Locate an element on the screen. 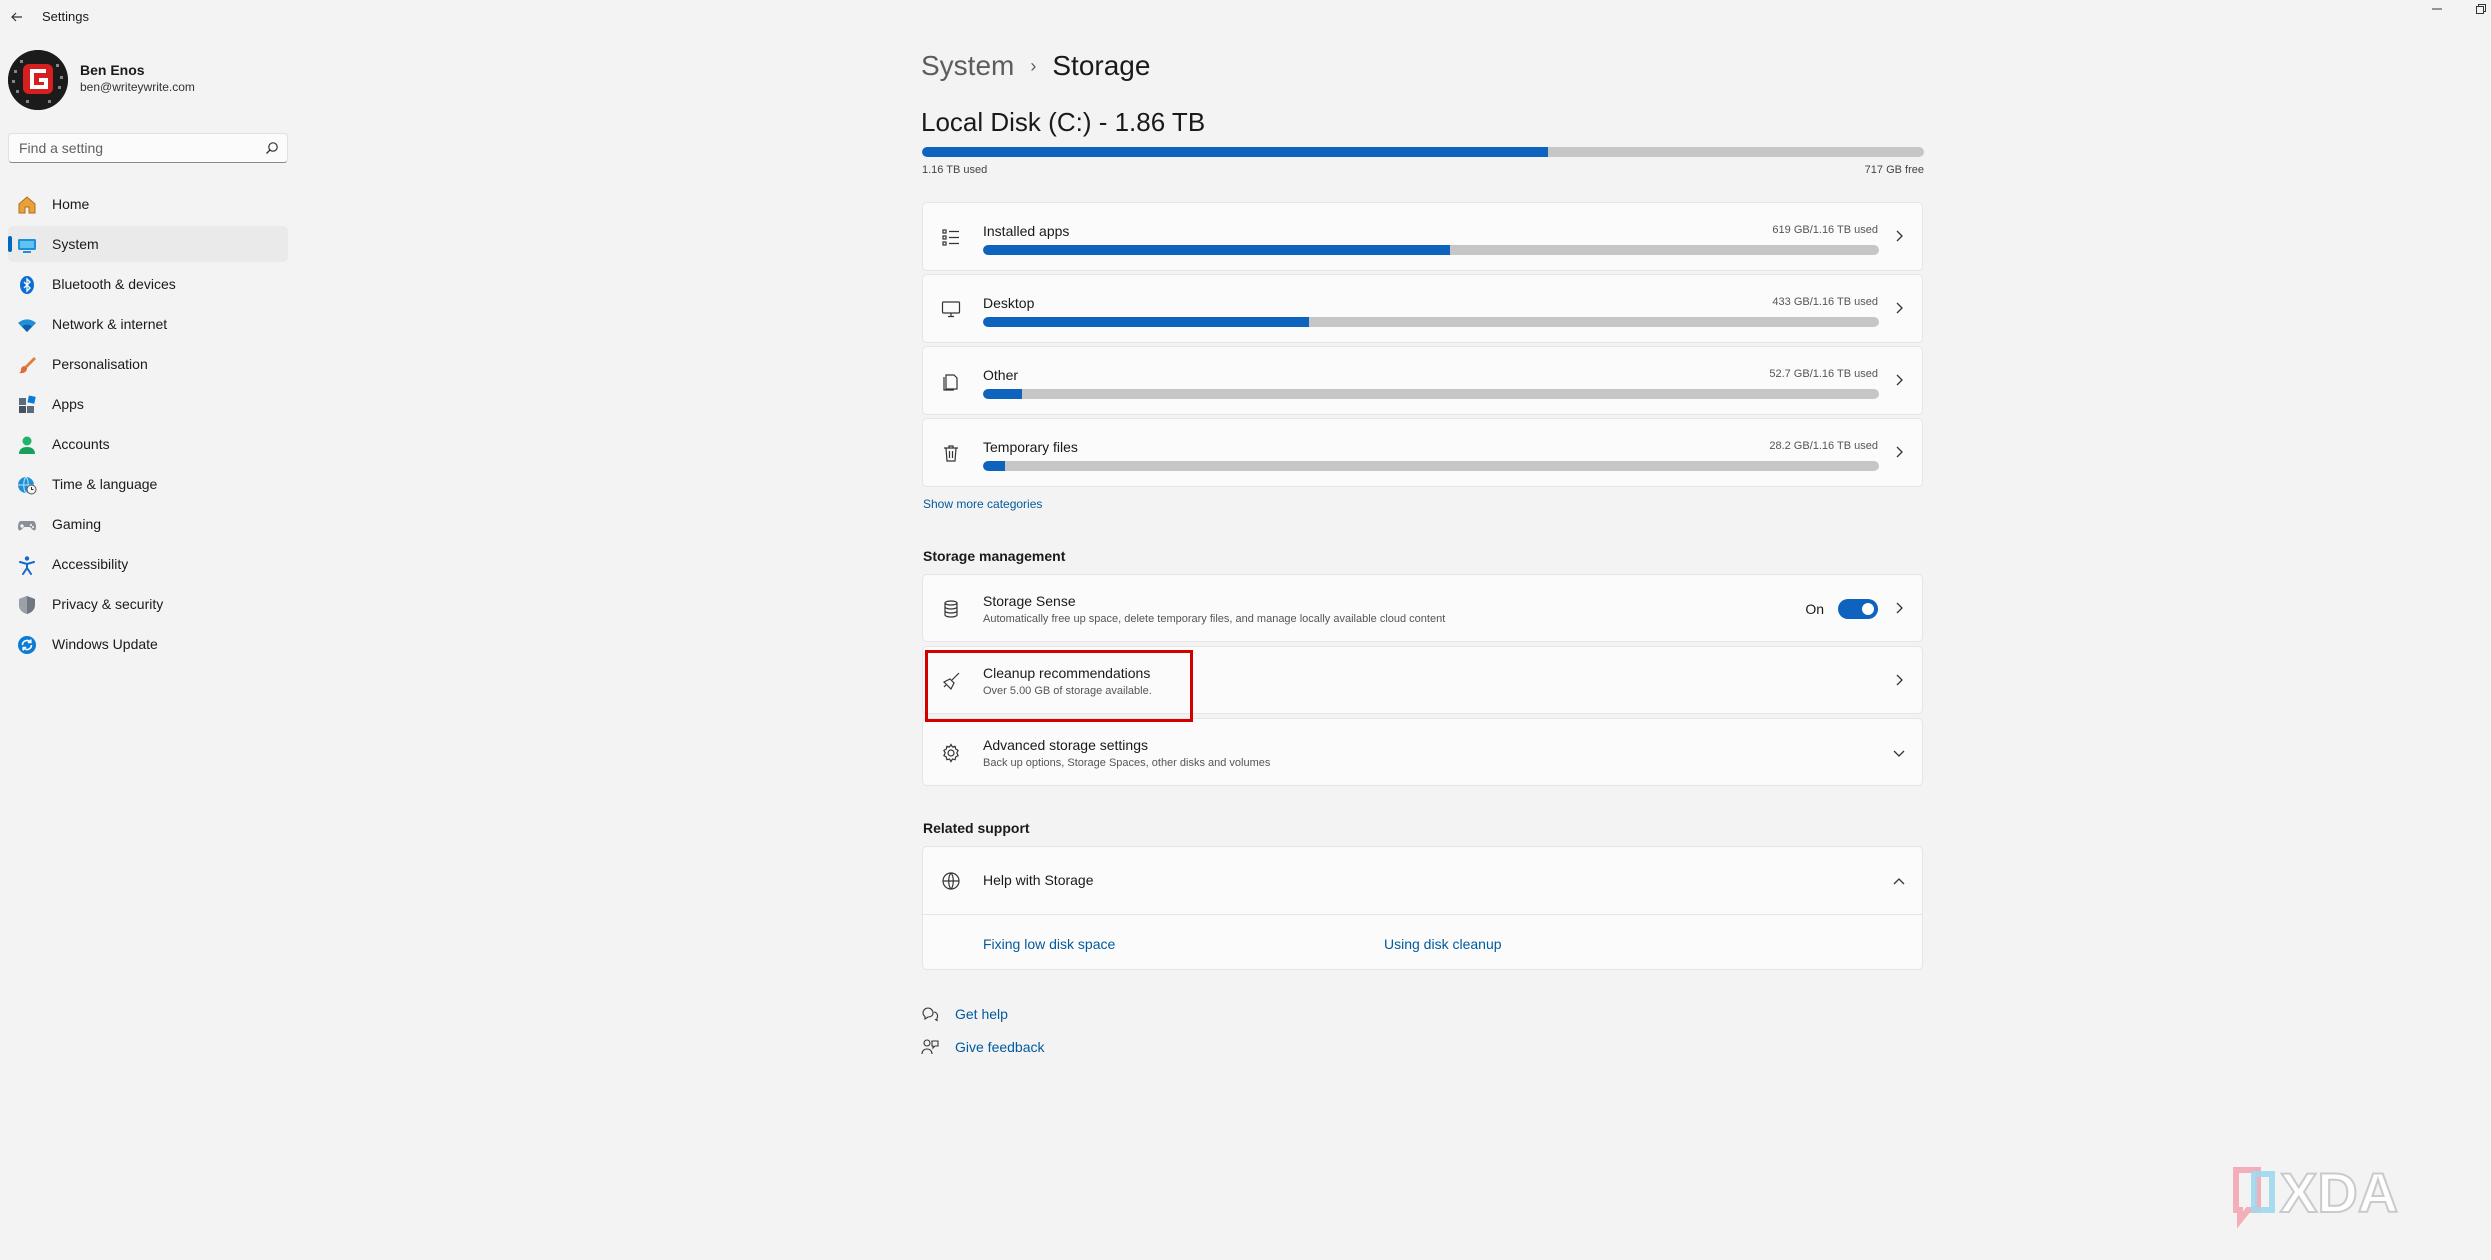 The height and width of the screenshot is (1260, 2491). trash-icon is located at coordinates (951, 453).